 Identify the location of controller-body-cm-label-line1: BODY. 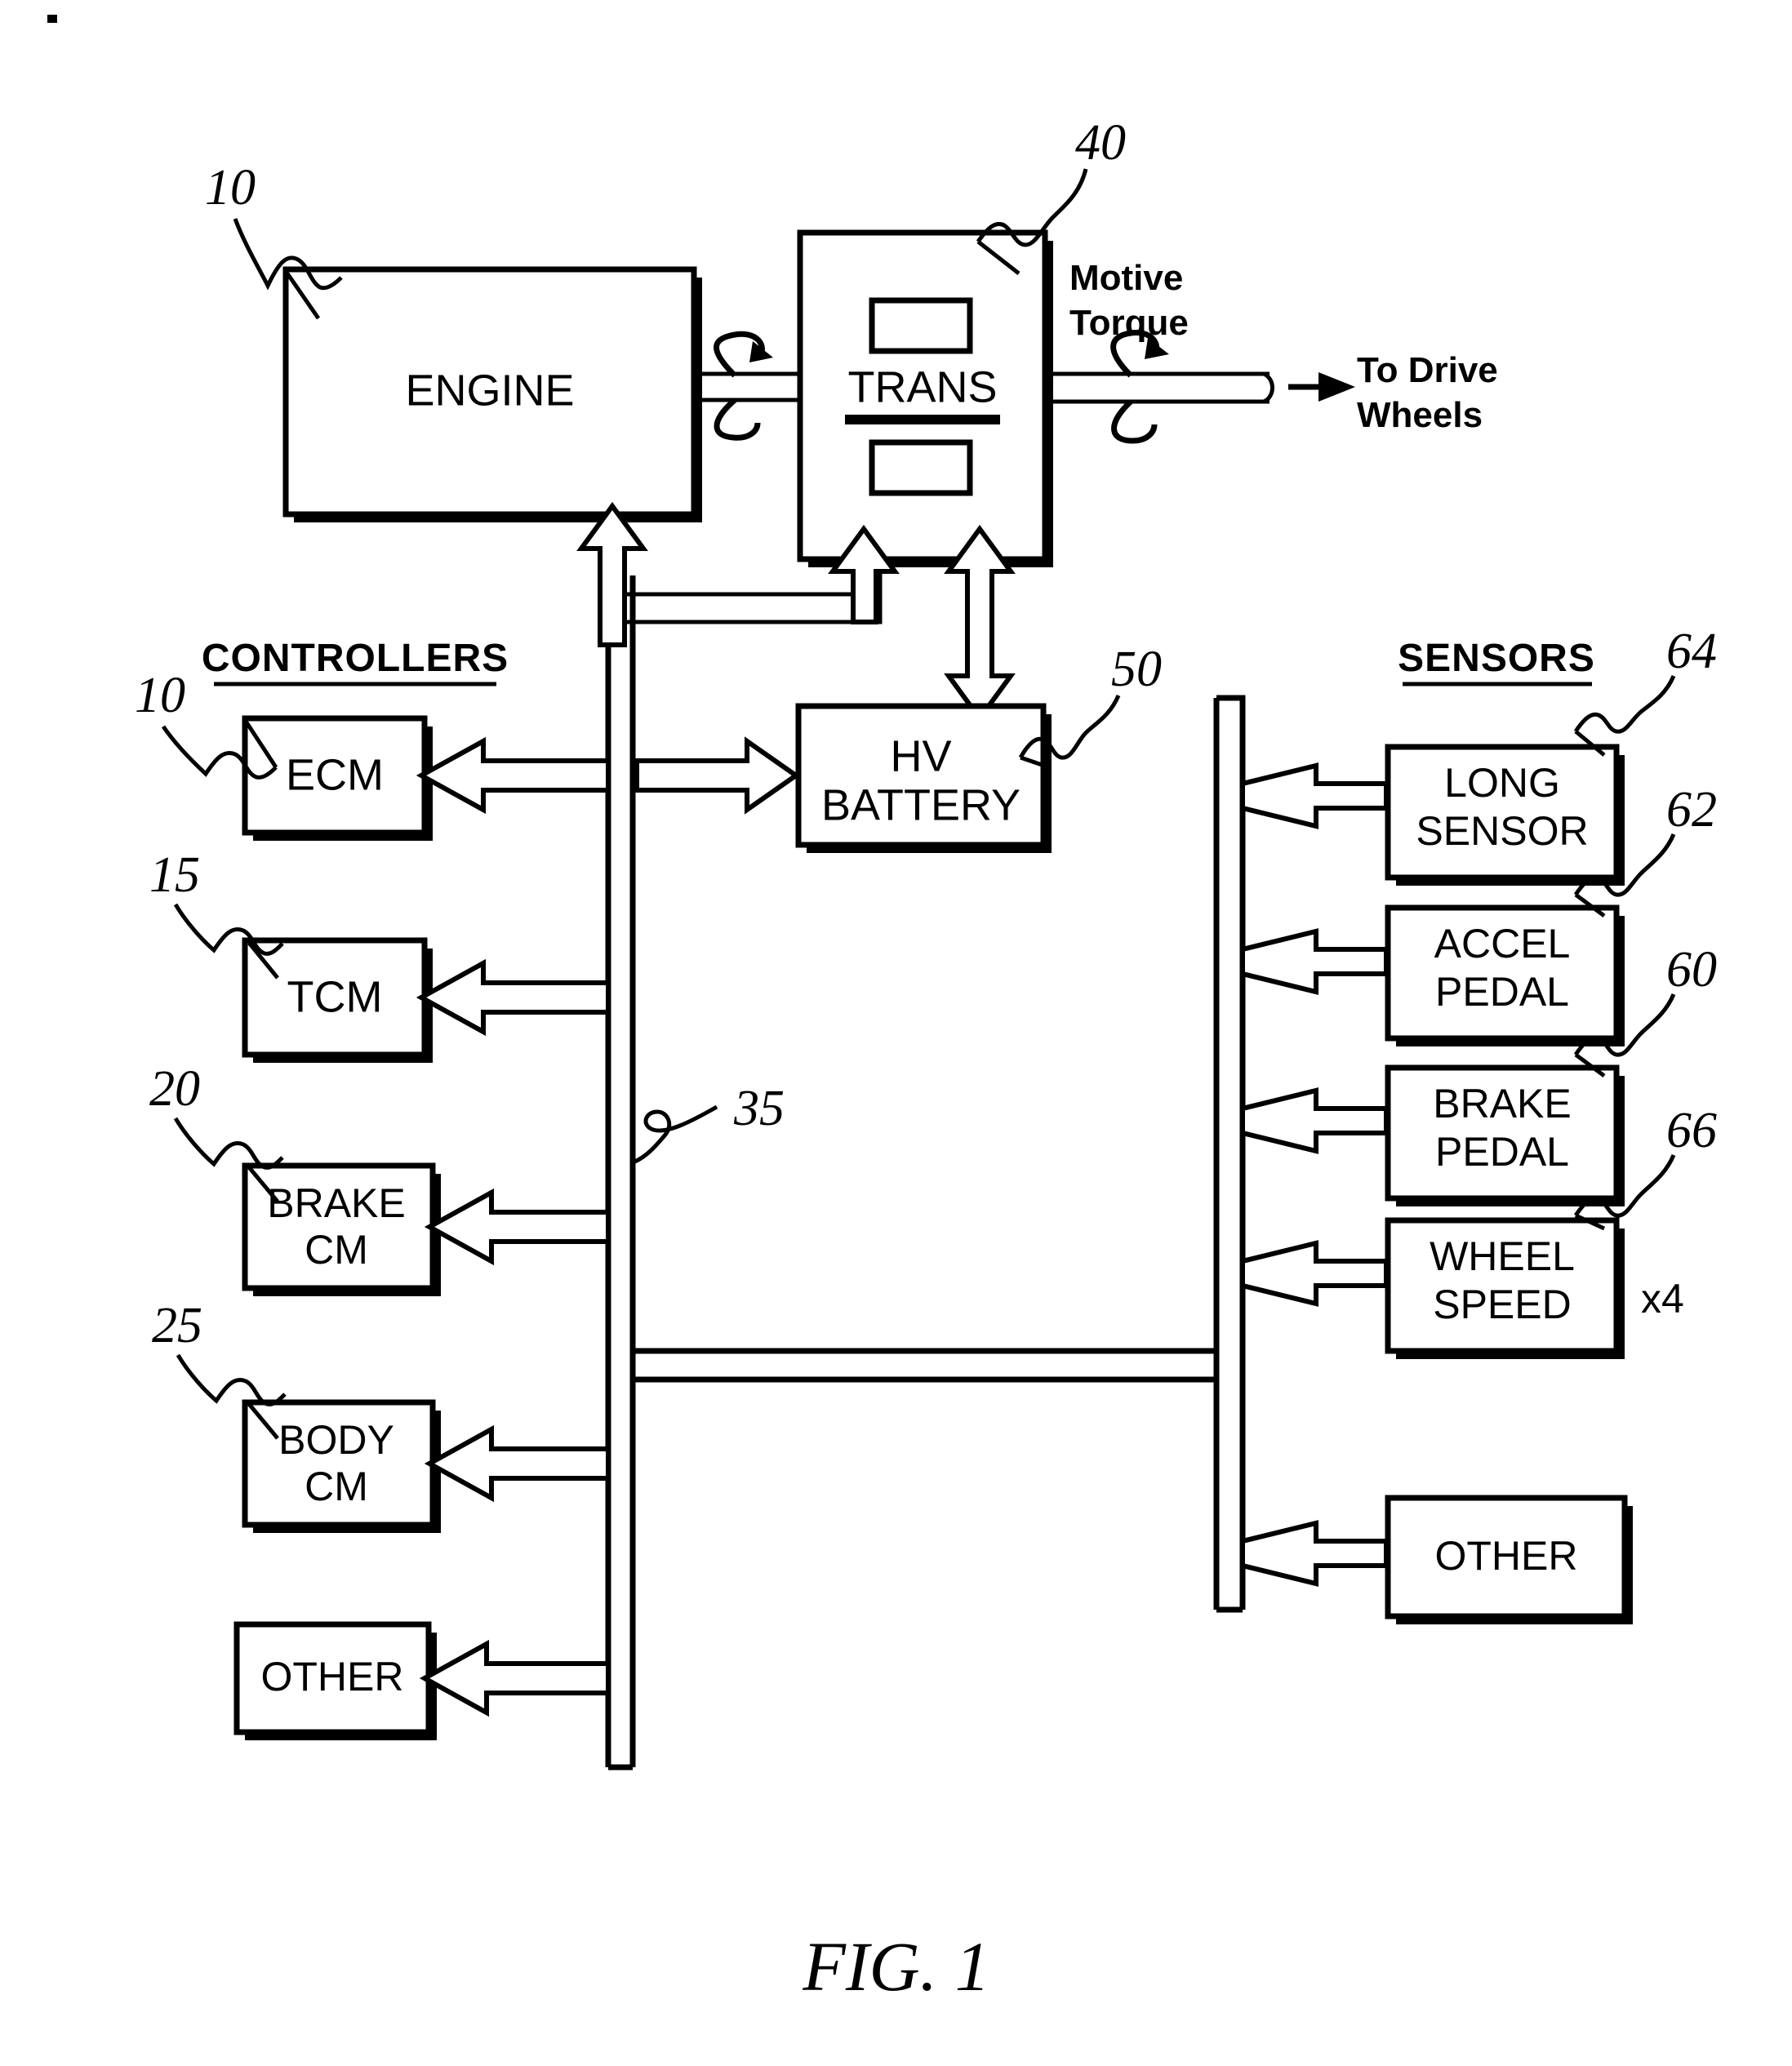
(336, 1440).